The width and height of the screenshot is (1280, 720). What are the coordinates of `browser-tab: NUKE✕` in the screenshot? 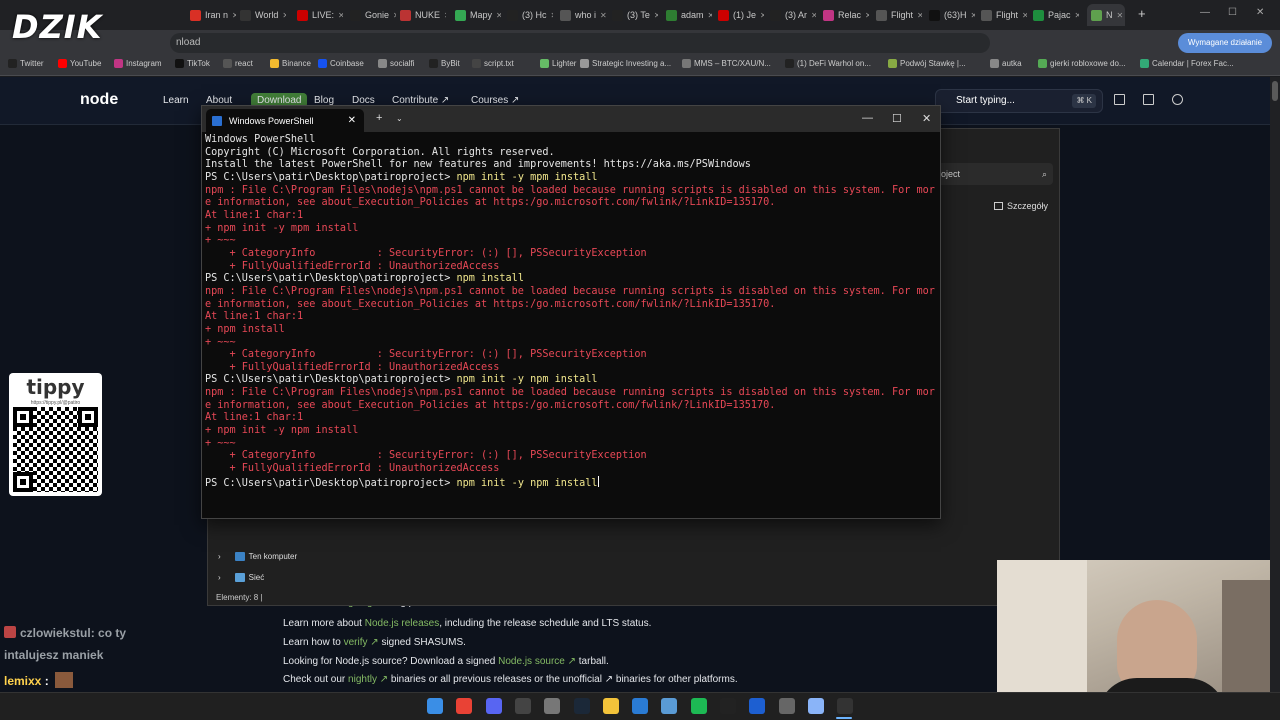 It's located at (423, 15).